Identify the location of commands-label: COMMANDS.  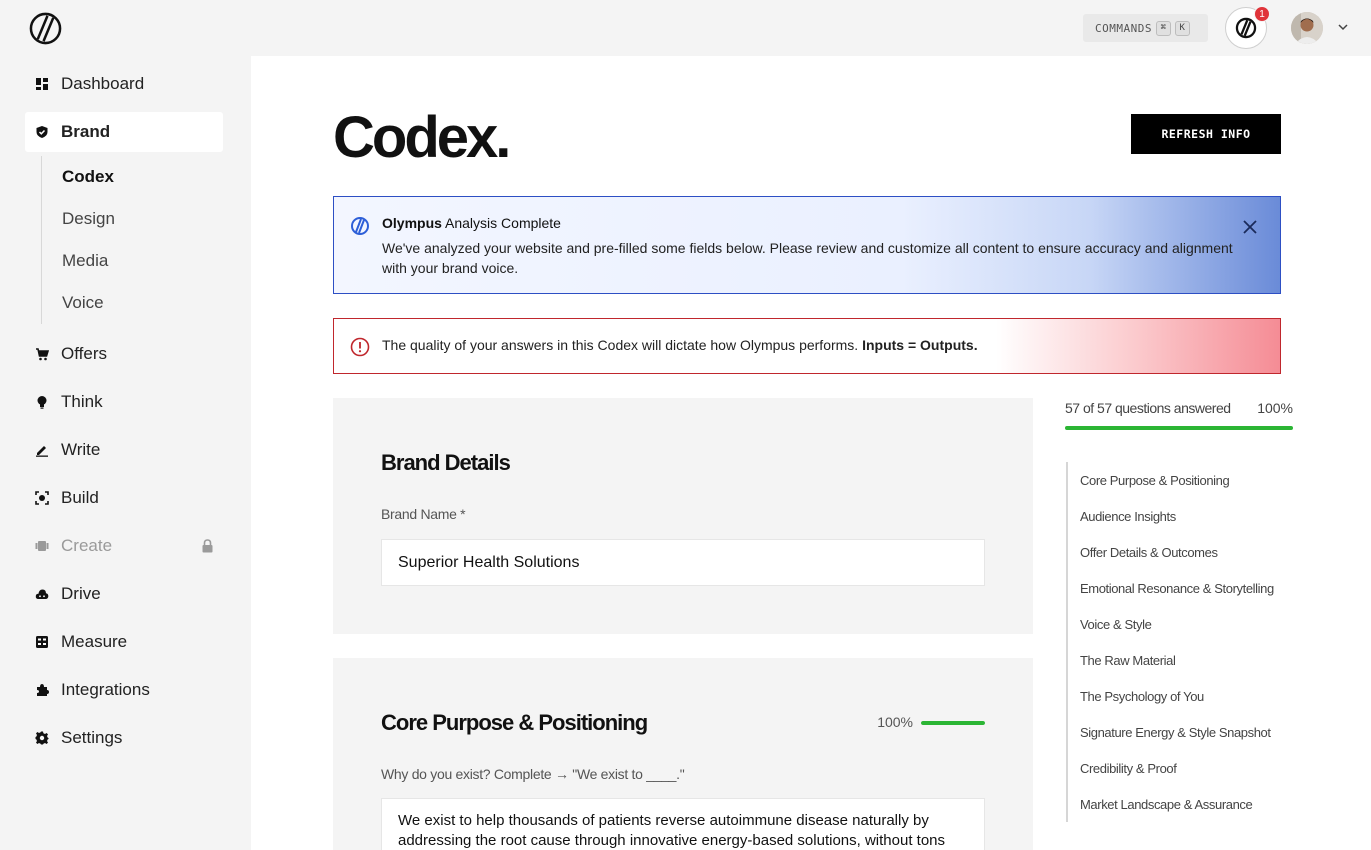
(1123, 28).